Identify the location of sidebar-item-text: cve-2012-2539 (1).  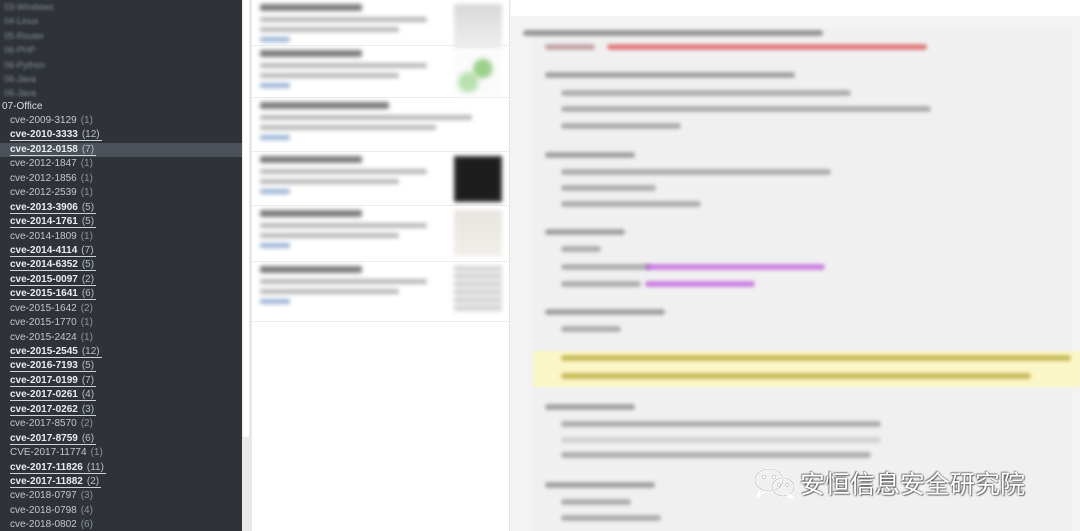
(51, 192).